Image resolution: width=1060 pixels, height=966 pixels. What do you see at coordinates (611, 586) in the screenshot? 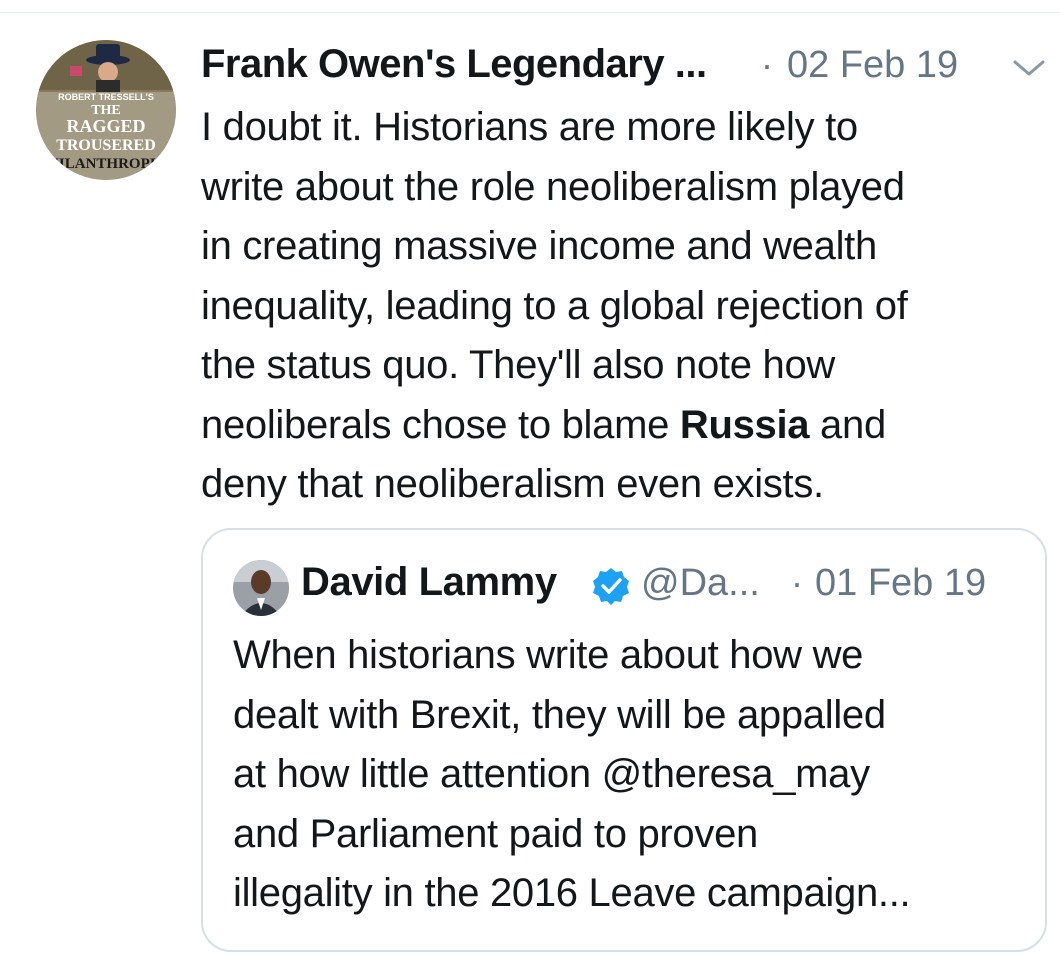
I see `verified-badge-icon` at bounding box center [611, 586].